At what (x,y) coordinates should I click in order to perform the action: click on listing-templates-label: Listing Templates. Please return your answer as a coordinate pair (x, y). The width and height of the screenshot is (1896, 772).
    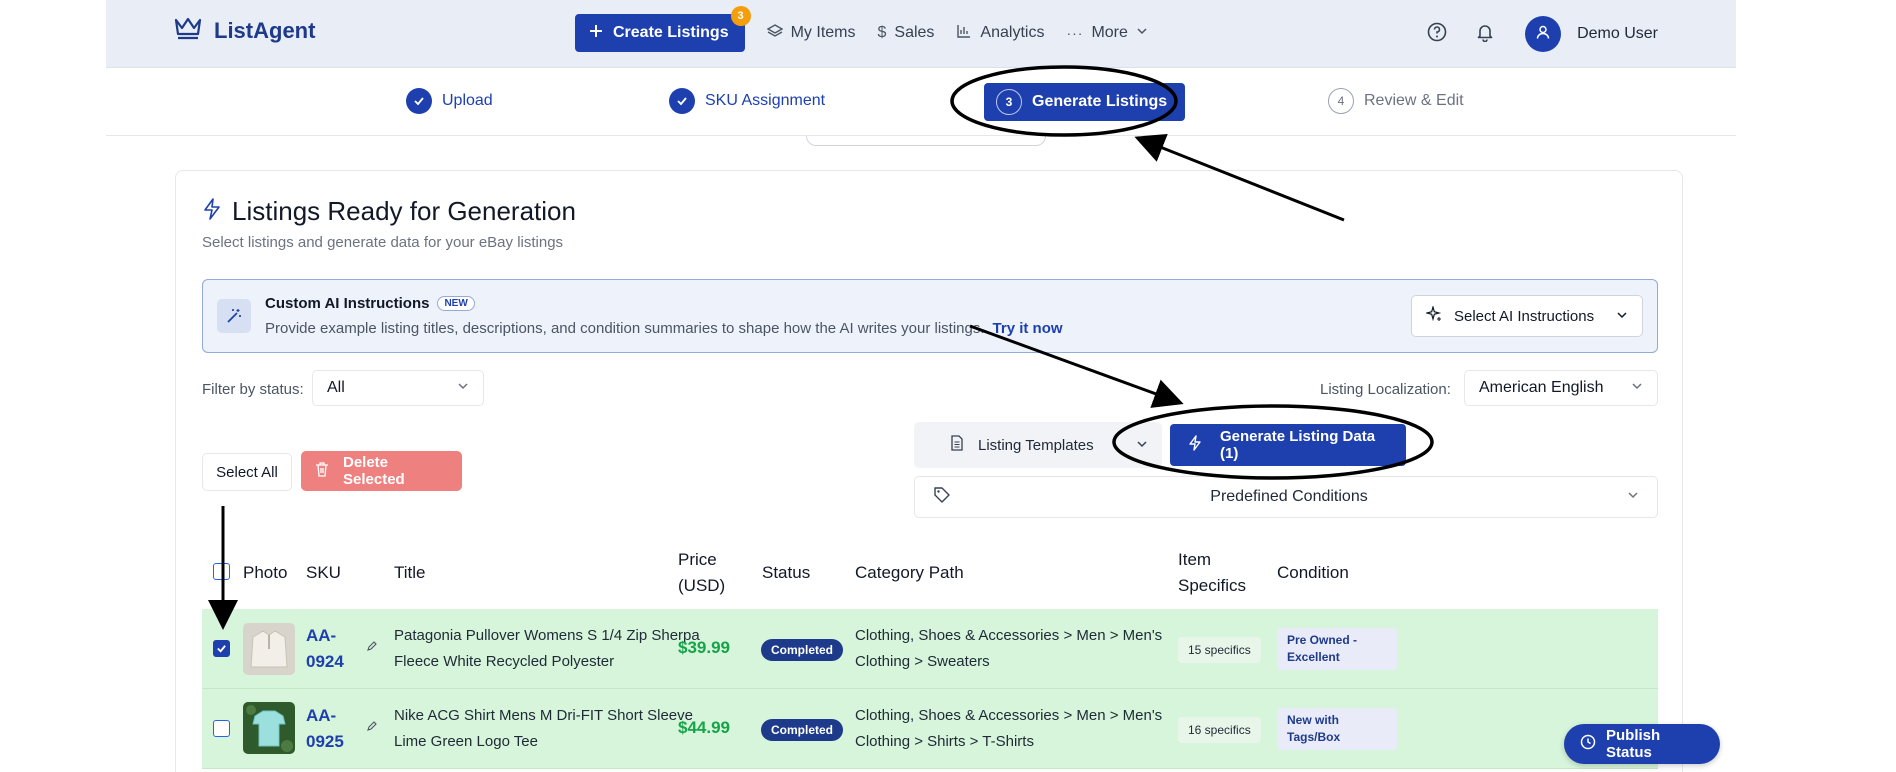
    Looking at the image, I should click on (1036, 445).